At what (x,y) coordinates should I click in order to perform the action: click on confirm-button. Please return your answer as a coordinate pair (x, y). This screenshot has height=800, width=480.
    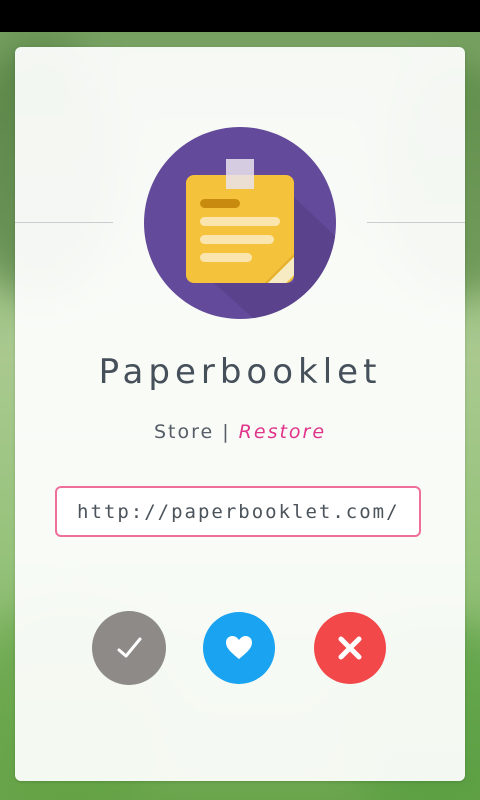
    Looking at the image, I should click on (129, 648).